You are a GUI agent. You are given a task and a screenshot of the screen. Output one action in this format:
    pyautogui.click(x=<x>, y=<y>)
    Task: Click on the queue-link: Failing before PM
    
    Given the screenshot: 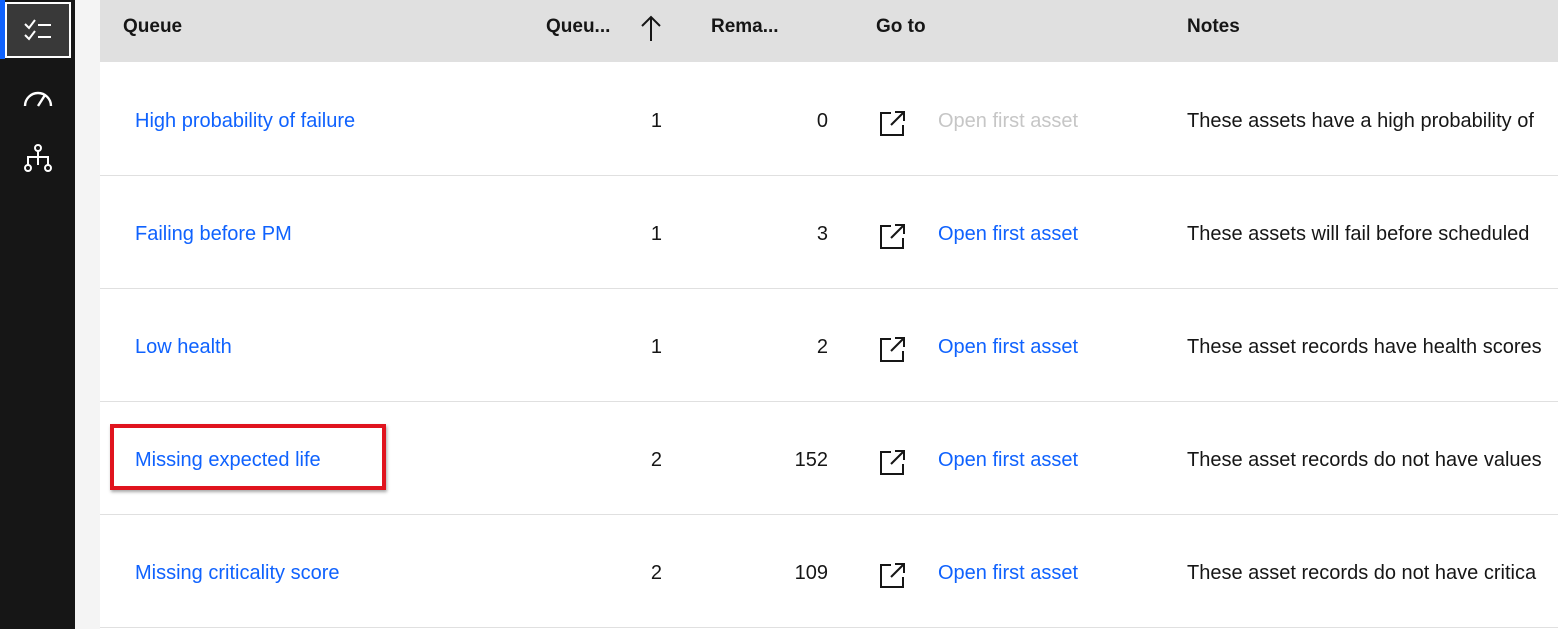 What is the action you would take?
    pyautogui.click(x=213, y=232)
    